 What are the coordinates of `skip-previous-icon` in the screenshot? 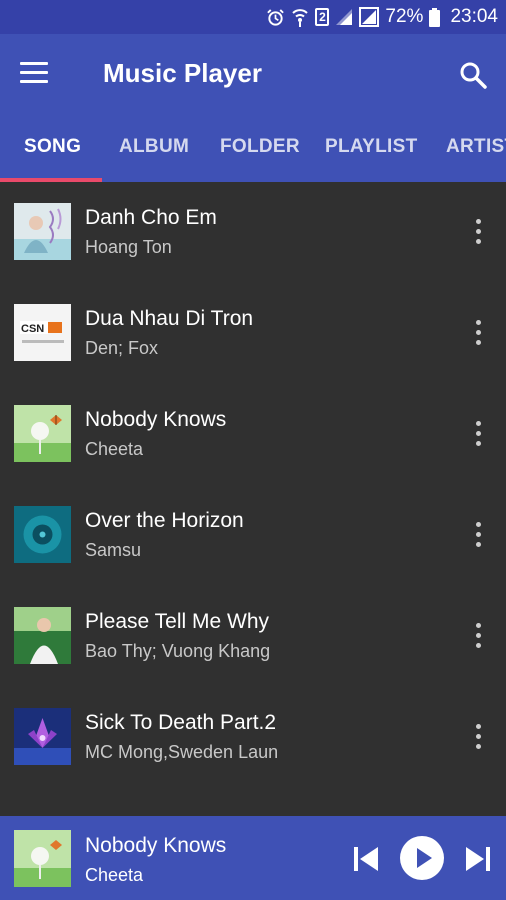 It's located at (366, 859).